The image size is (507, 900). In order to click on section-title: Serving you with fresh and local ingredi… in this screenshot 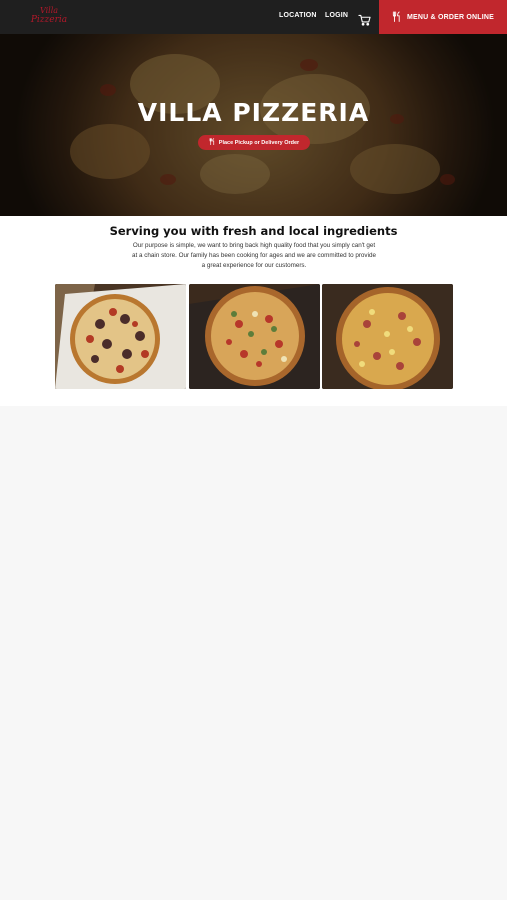, I will do `click(253, 231)`.